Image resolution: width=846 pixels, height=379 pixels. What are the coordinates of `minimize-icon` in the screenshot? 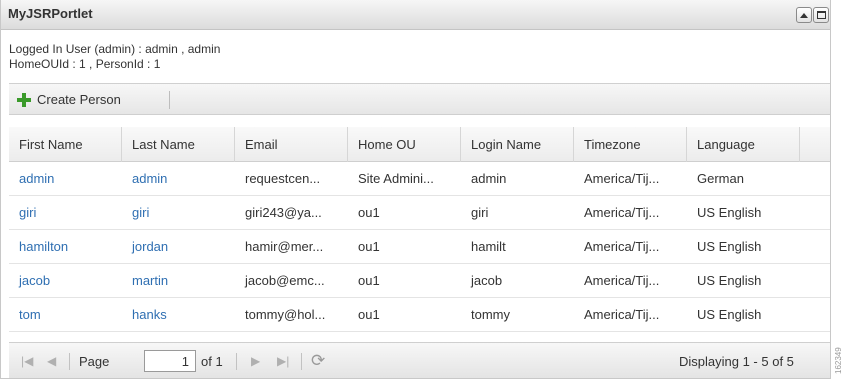 It's located at (804, 15).